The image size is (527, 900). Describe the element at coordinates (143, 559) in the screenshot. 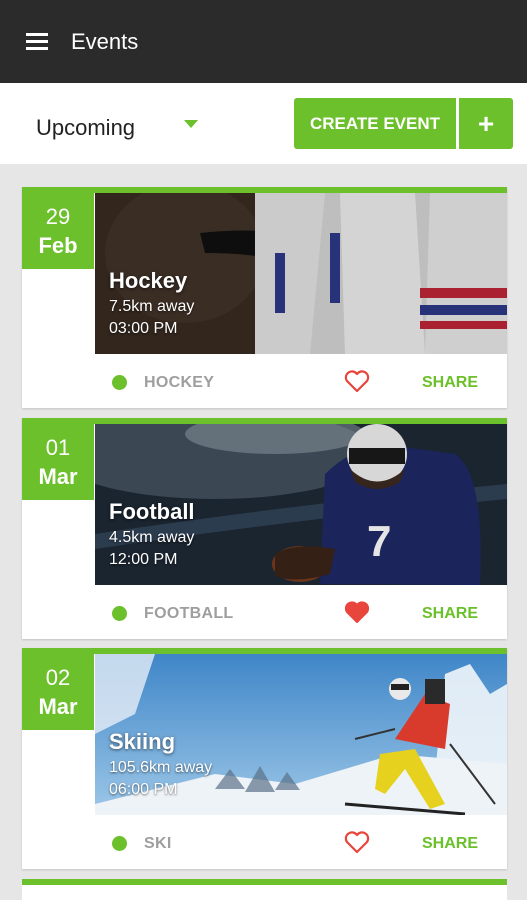

I see `event-time: 12:00 PM` at that location.